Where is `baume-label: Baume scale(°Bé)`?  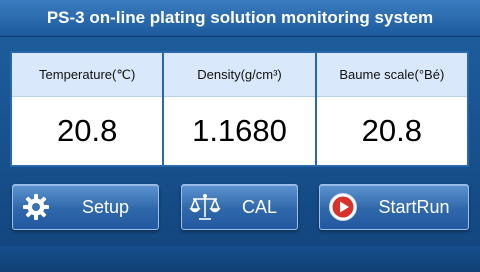
baume-label: Baume scale(°Bé) is located at coordinates (391, 75).